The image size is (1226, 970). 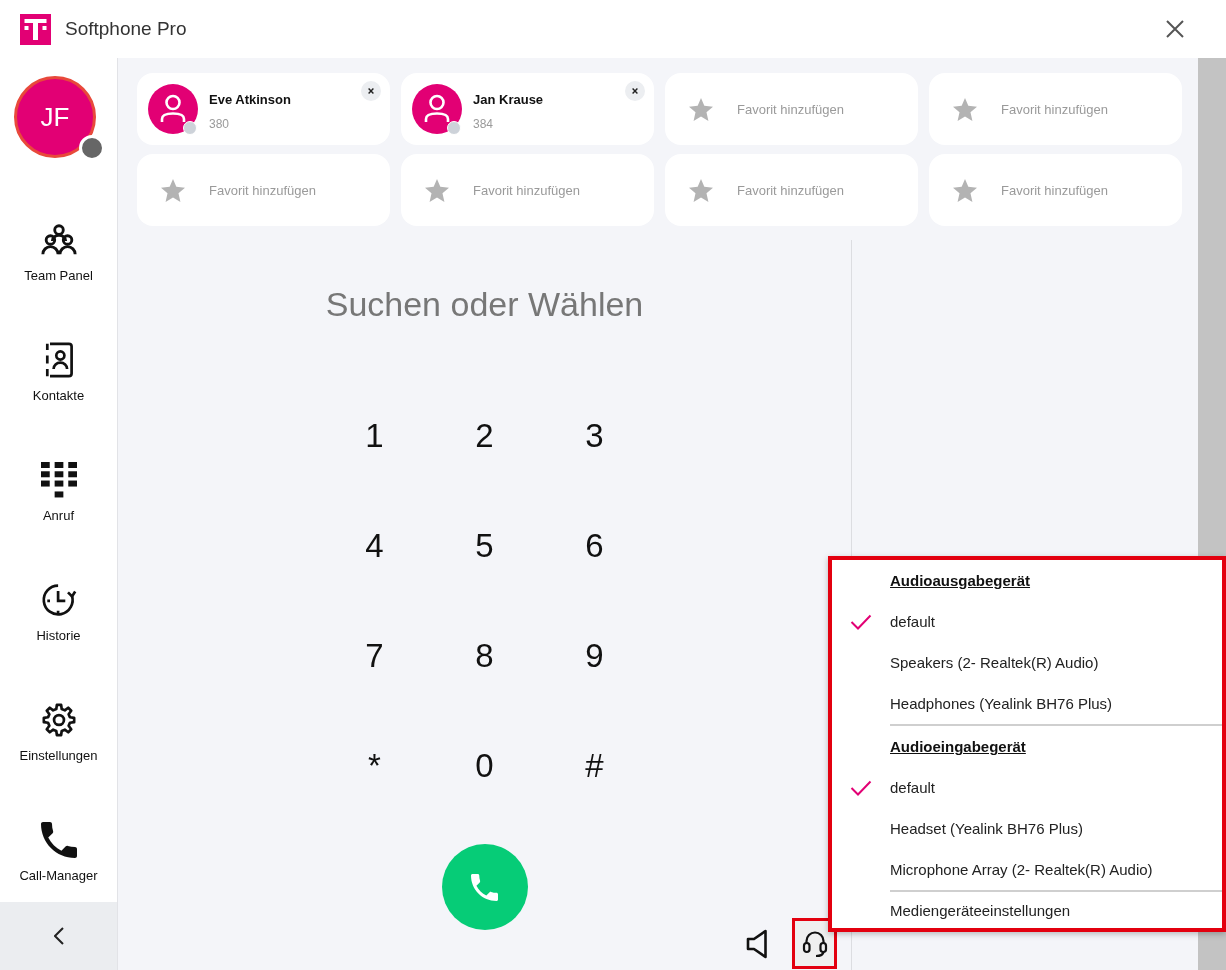 I want to click on sidebar-item: Historie, so click(x=58, y=602).